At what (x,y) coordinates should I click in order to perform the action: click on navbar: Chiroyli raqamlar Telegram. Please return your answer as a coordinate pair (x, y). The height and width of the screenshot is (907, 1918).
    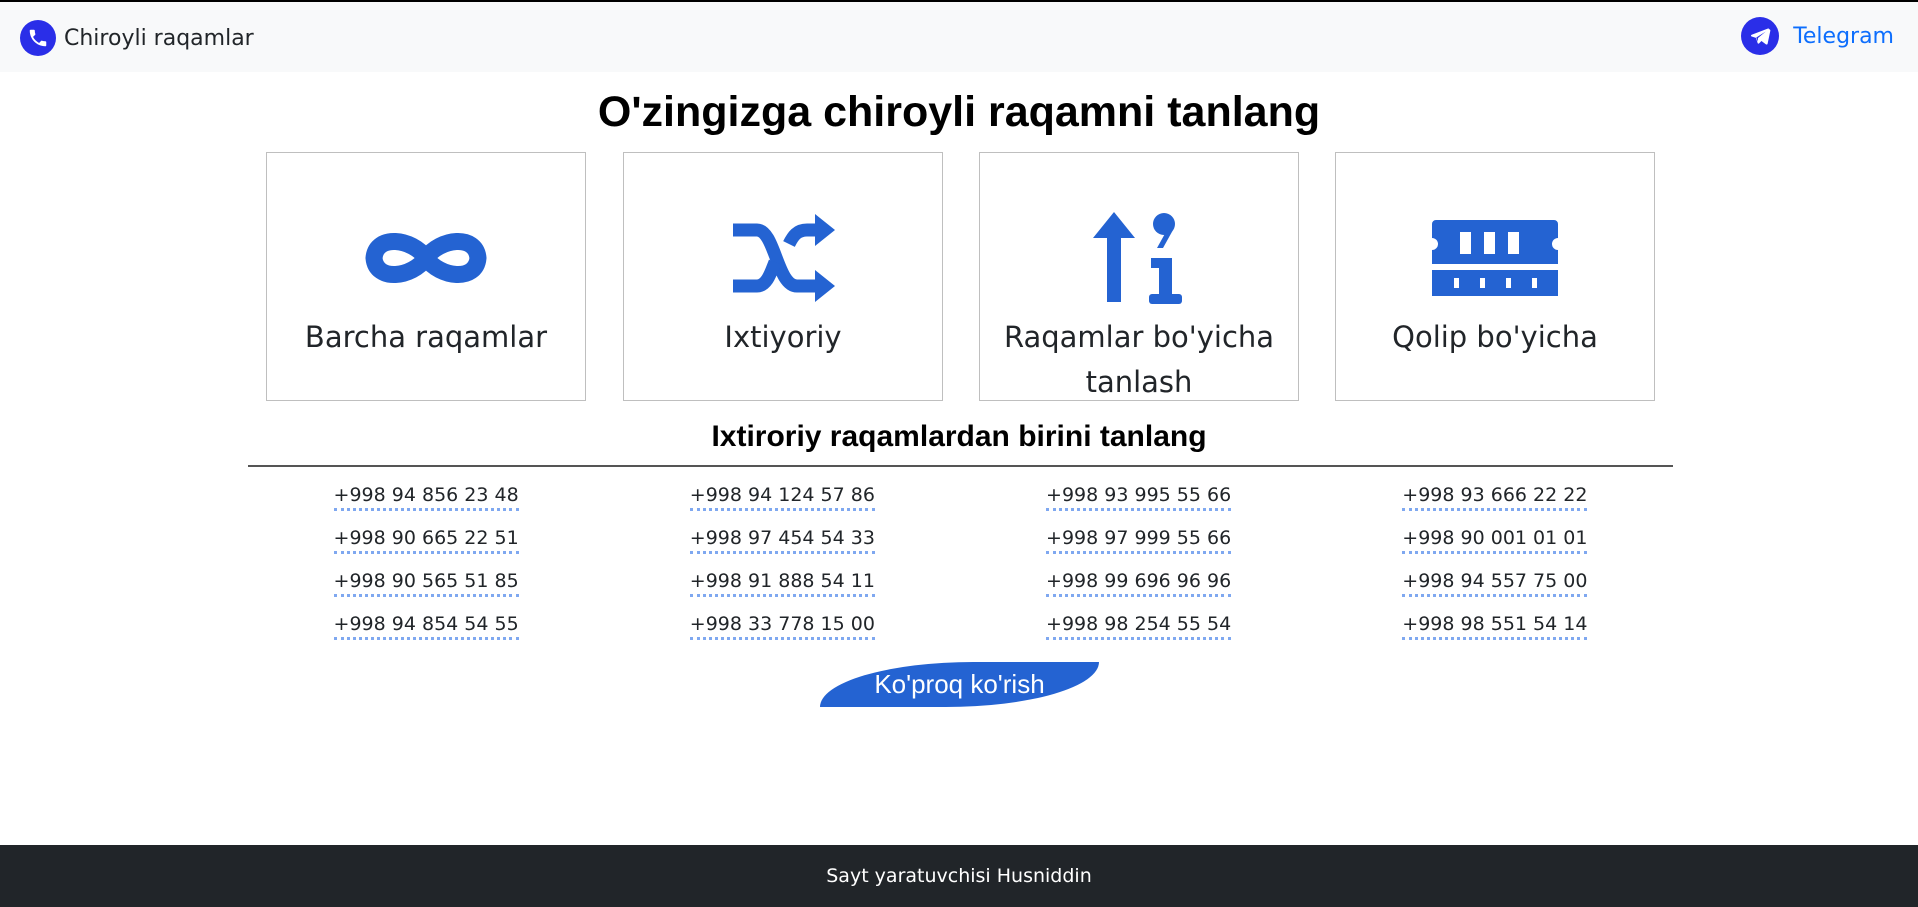
    Looking at the image, I should click on (959, 37).